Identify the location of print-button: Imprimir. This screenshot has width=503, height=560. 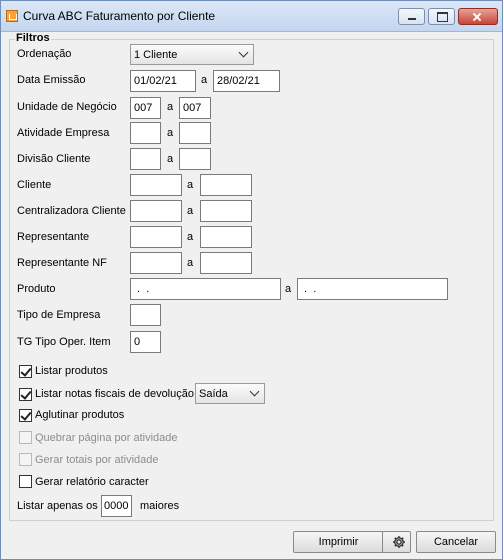
(338, 542).